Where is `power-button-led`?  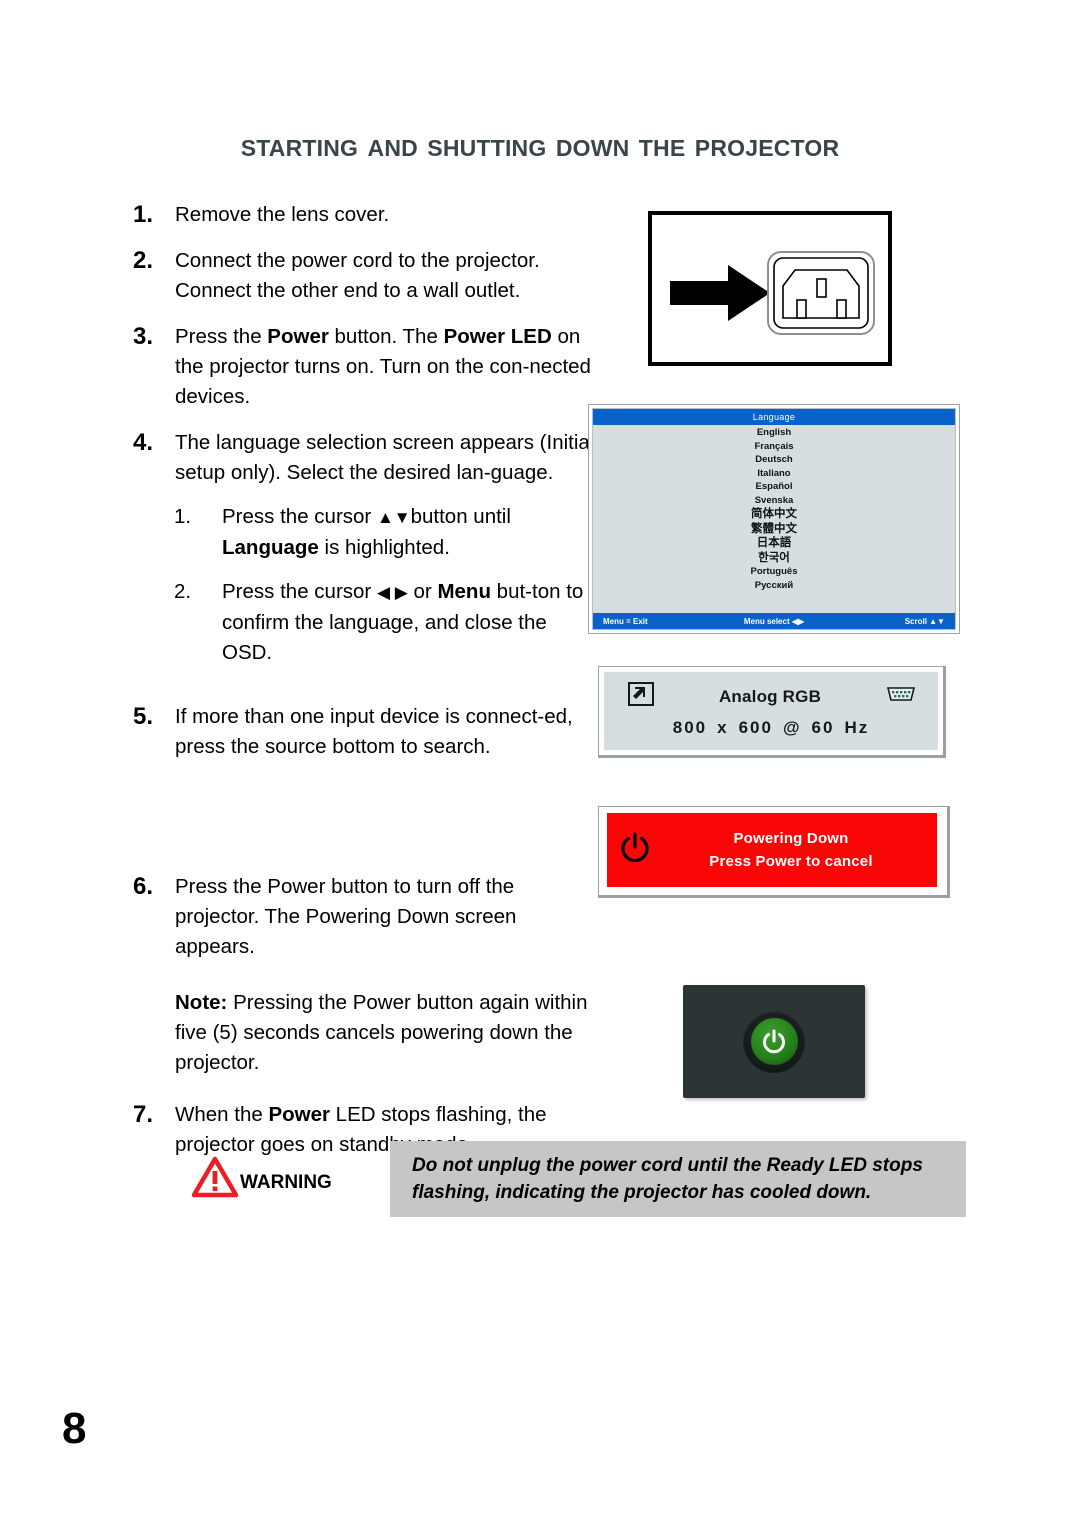
power-button-led is located at coordinates (774, 1041).